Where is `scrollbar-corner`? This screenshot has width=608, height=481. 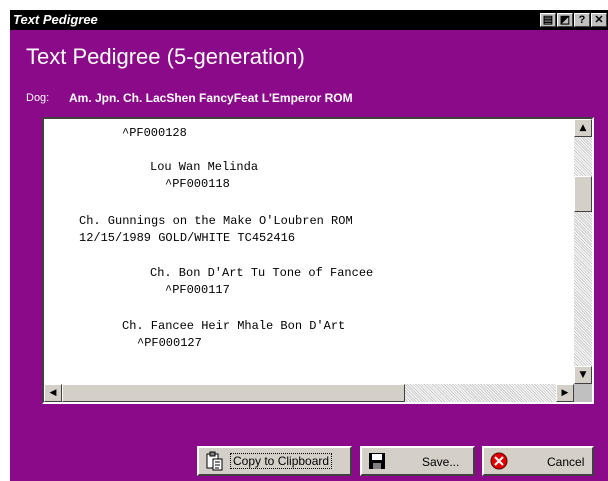 scrollbar-corner is located at coordinates (583, 393).